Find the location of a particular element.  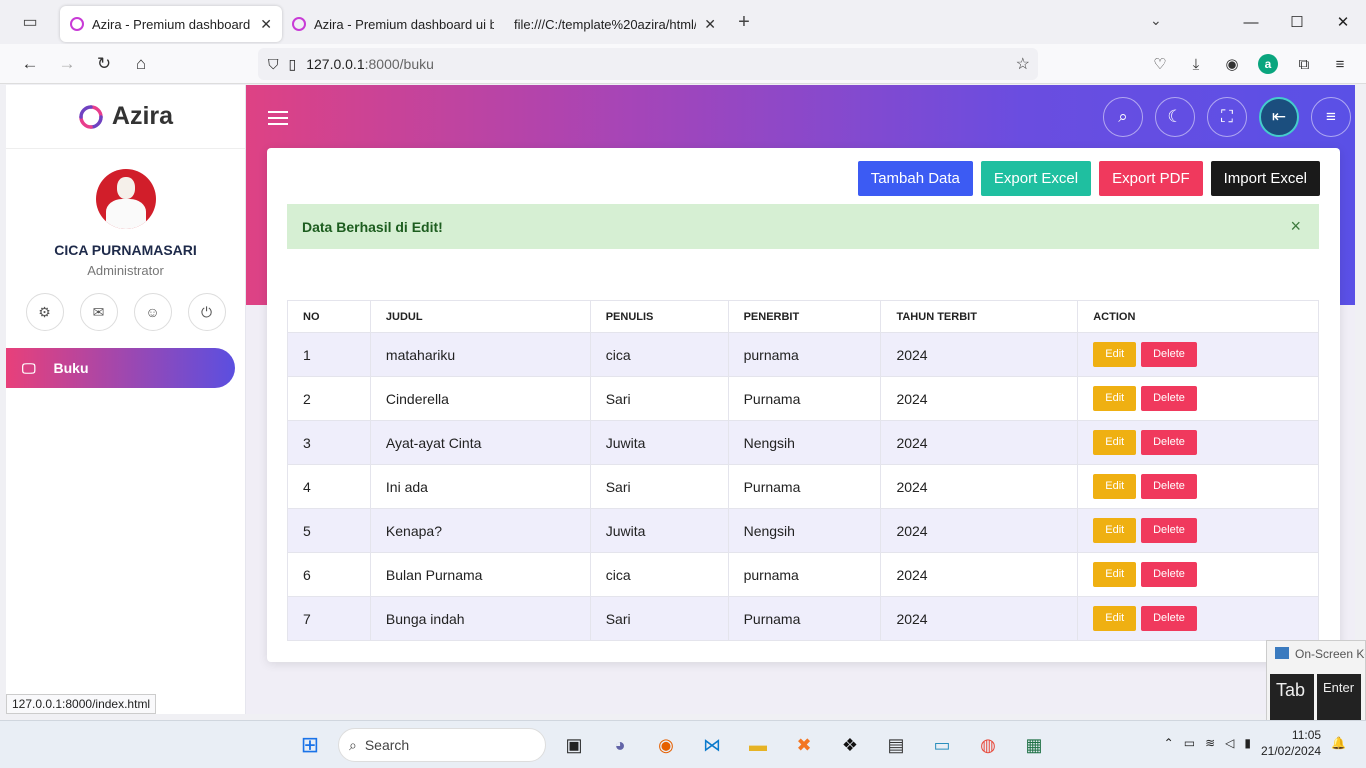

maximize-icon: ☐ is located at coordinates (1297, 22).